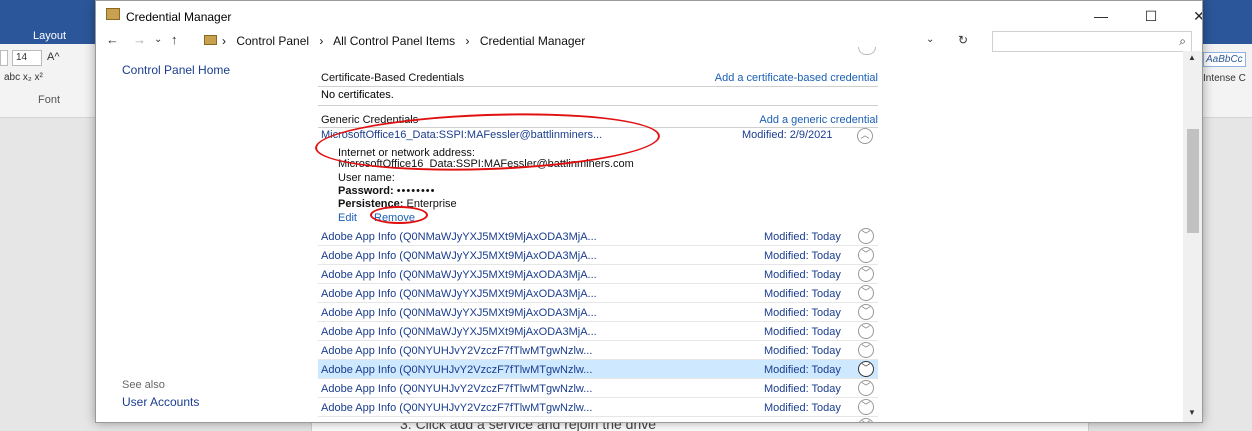 This screenshot has width=1252, height=431. Describe the element at coordinates (963, 40) in the screenshot. I see `refresh-icon: ↻` at that location.